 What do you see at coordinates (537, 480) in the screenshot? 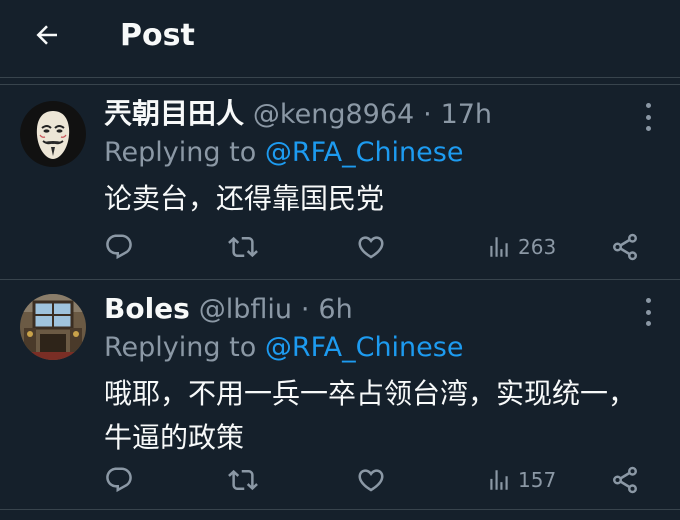
I see `view-count: 157` at bounding box center [537, 480].